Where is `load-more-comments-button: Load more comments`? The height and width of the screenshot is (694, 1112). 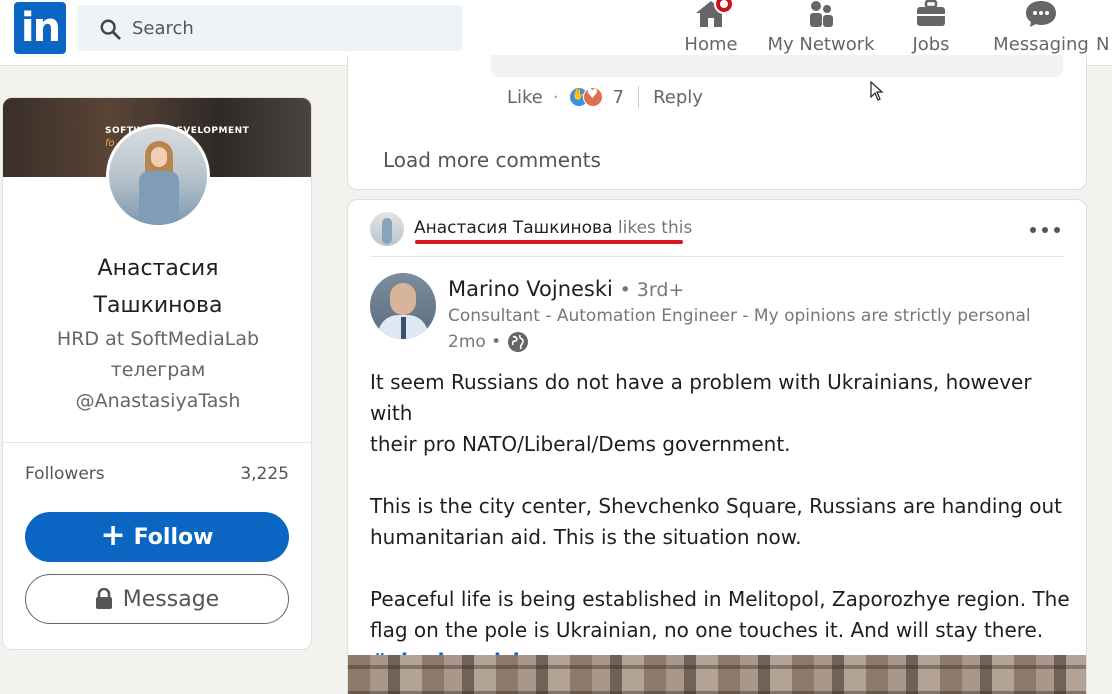 load-more-comments-button: Load more comments is located at coordinates (492, 160).